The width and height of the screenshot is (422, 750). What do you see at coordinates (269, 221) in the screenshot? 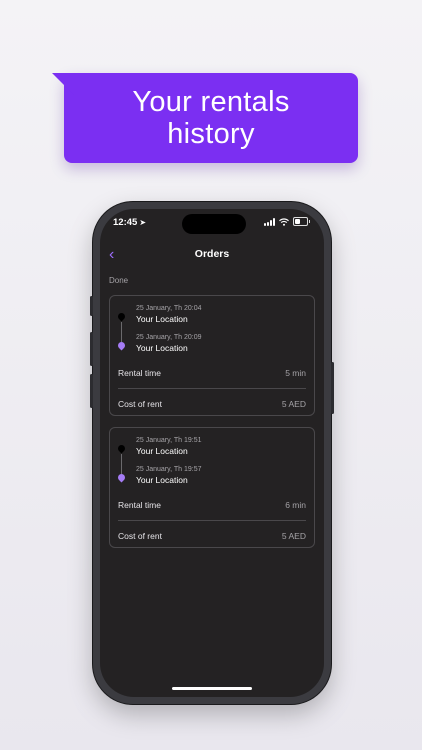
I see `signal-icon` at bounding box center [269, 221].